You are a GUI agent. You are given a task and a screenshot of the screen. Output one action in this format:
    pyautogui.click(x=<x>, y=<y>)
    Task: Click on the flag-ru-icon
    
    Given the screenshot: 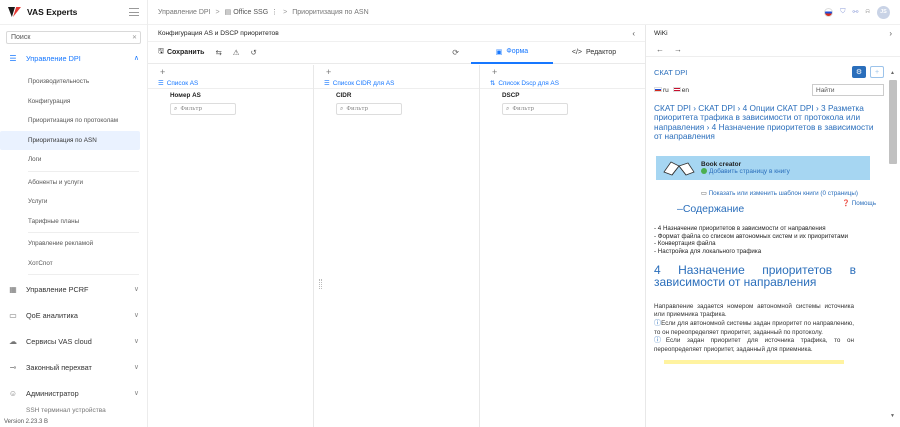 What is the action you would take?
    pyautogui.click(x=829, y=12)
    